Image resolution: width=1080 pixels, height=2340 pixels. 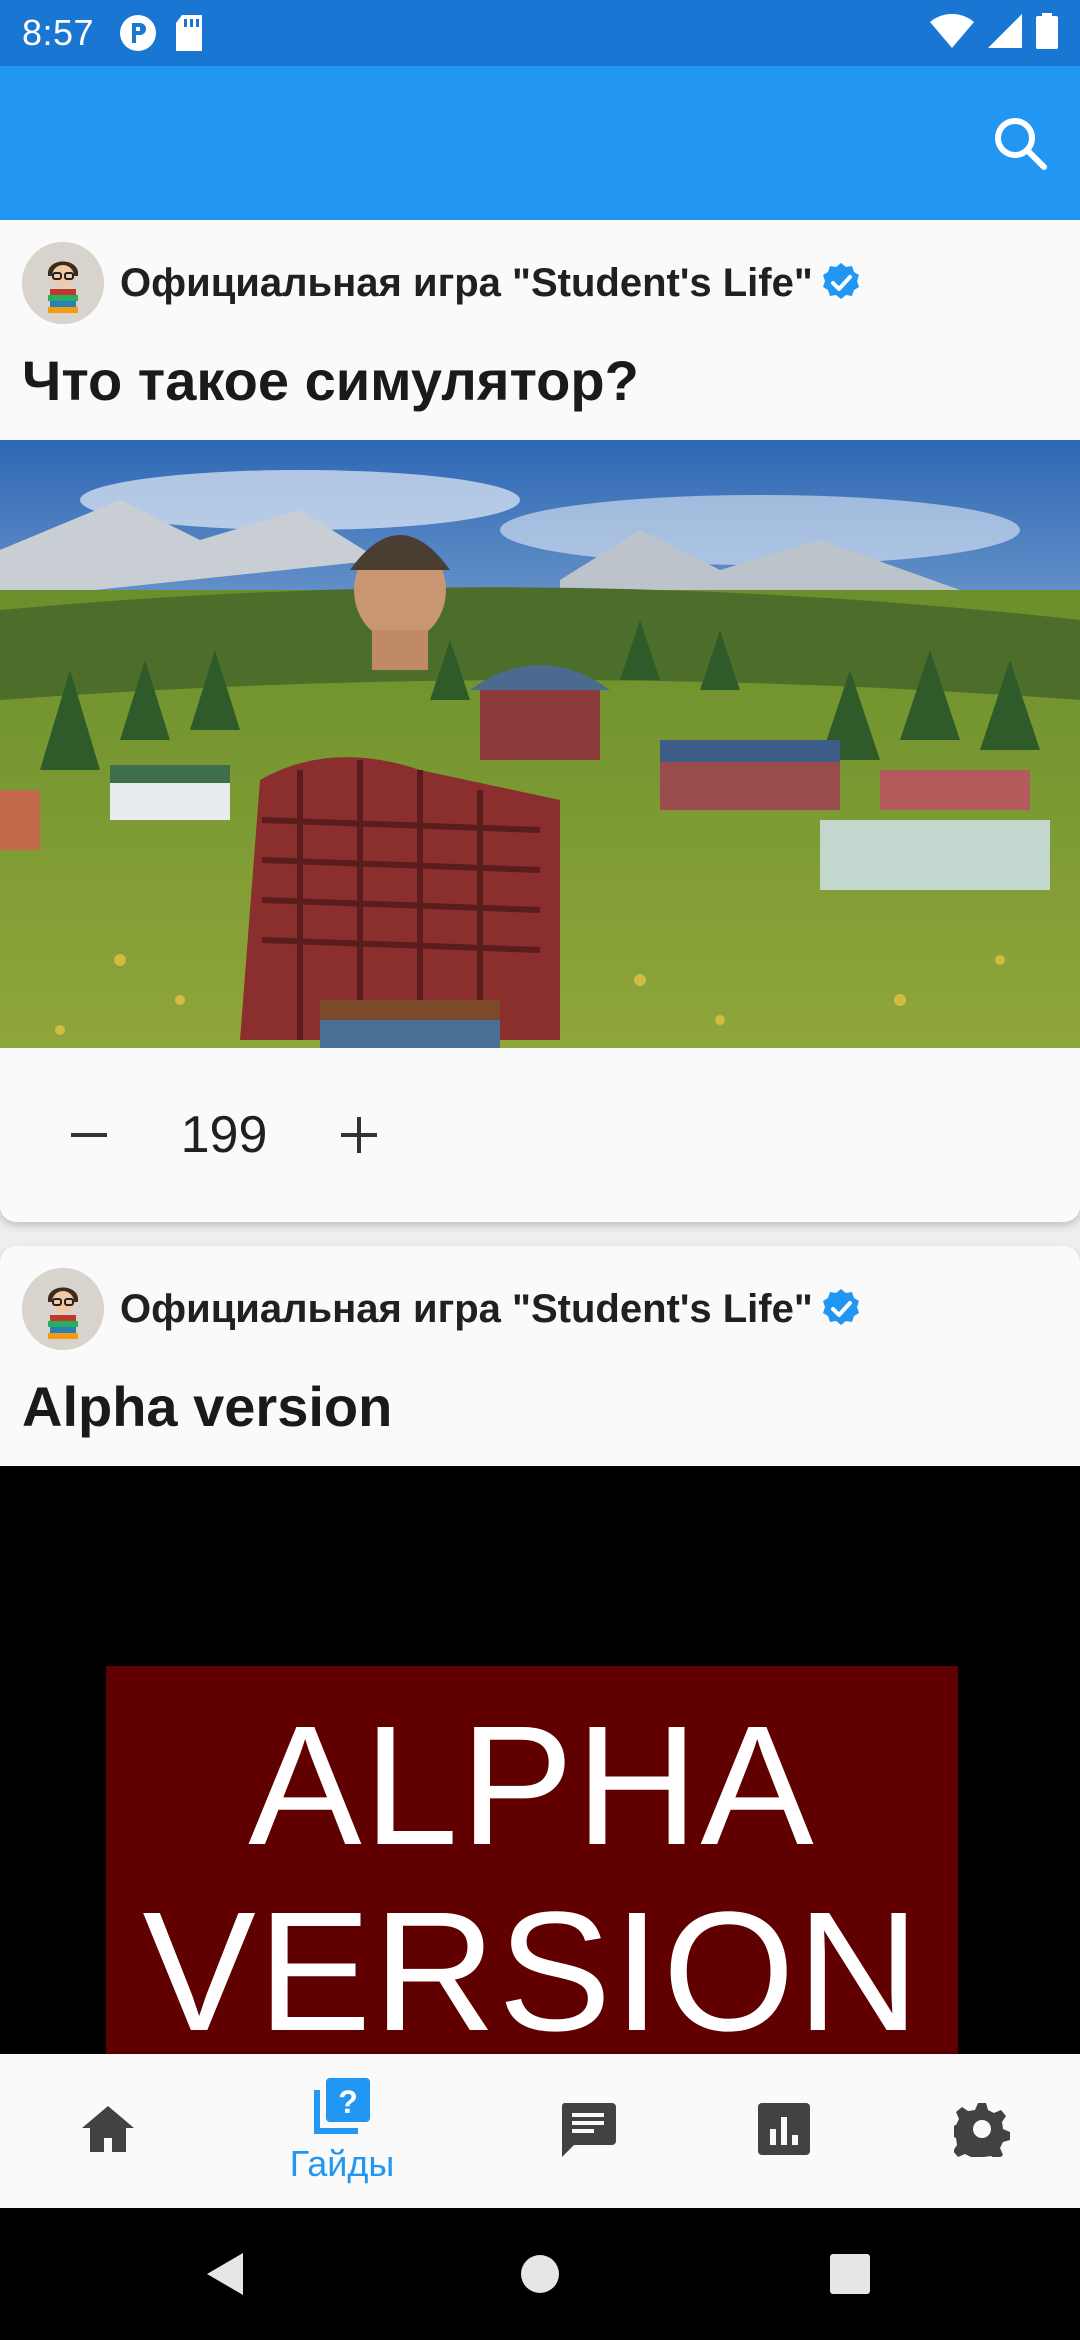 What do you see at coordinates (1047, 33) in the screenshot?
I see `battery-icon` at bounding box center [1047, 33].